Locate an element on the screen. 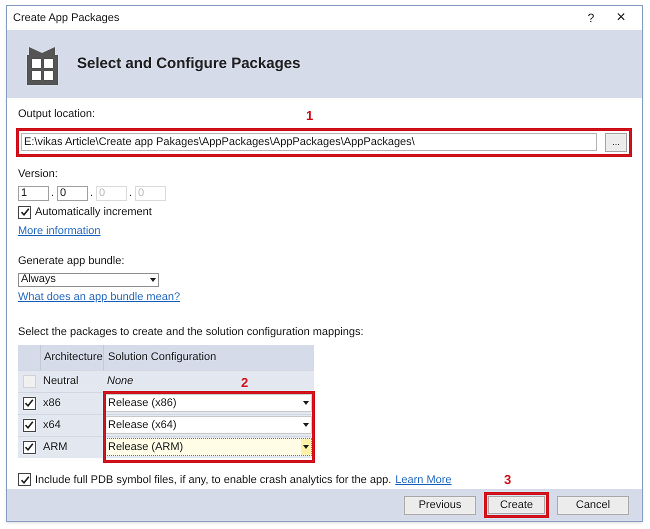 The width and height of the screenshot is (650, 529). field-label: Version: is located at coordinates (38, 174).